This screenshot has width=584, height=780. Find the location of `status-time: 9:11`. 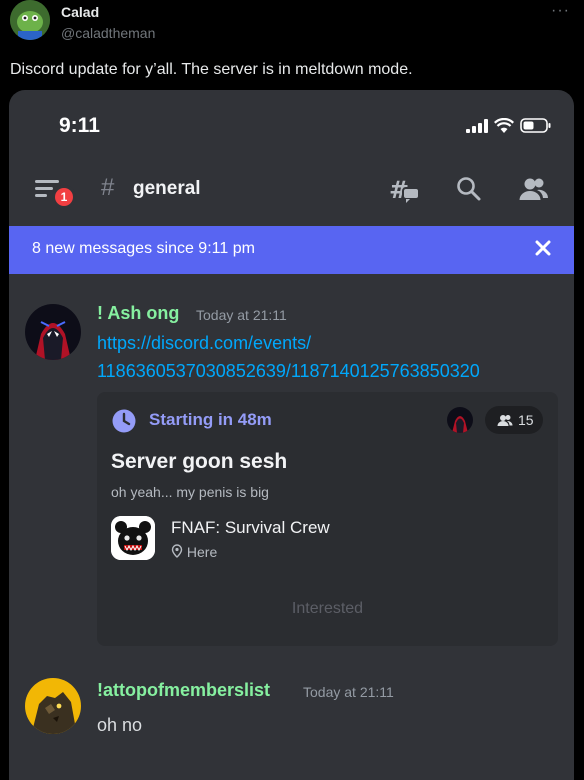

status-time: 9:11 is located at coordinates (79, 125).